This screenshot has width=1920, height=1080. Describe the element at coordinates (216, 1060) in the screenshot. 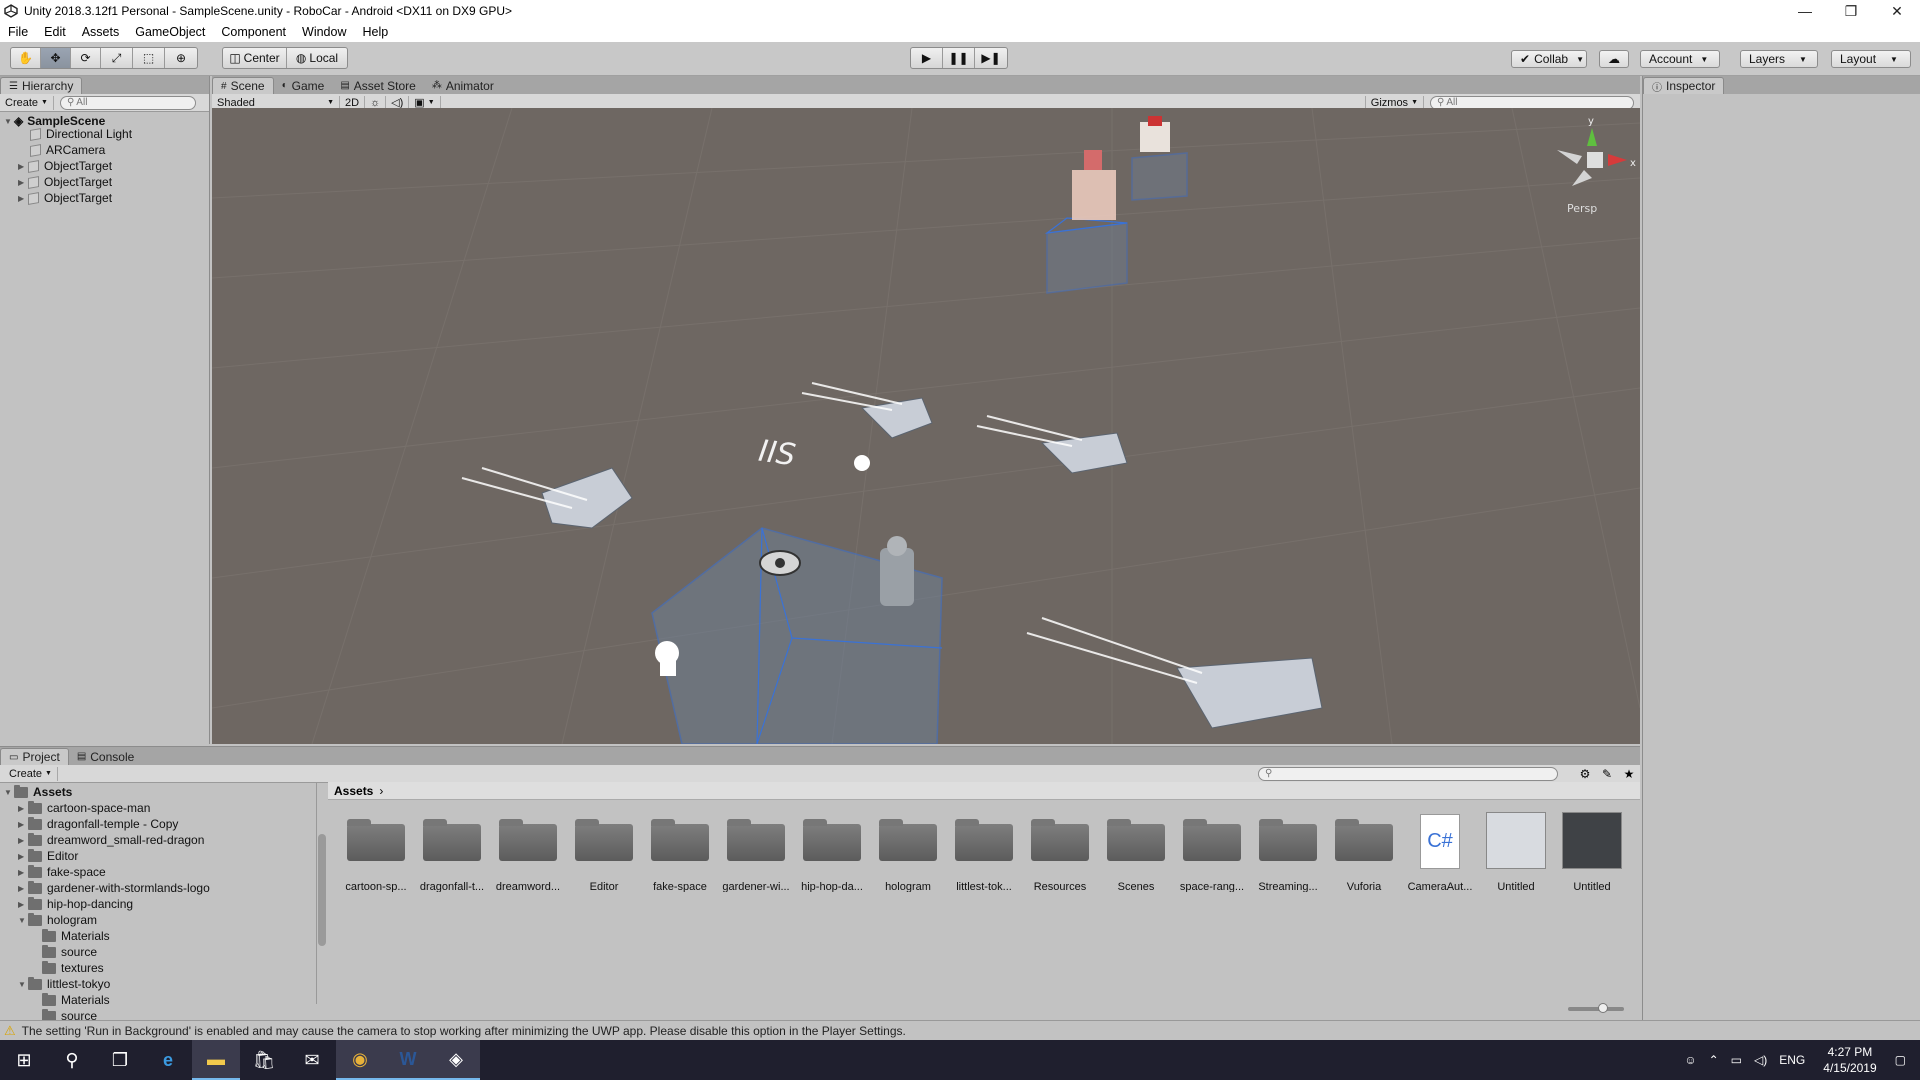

I see `file-explorer-icon: ▬` at that location.